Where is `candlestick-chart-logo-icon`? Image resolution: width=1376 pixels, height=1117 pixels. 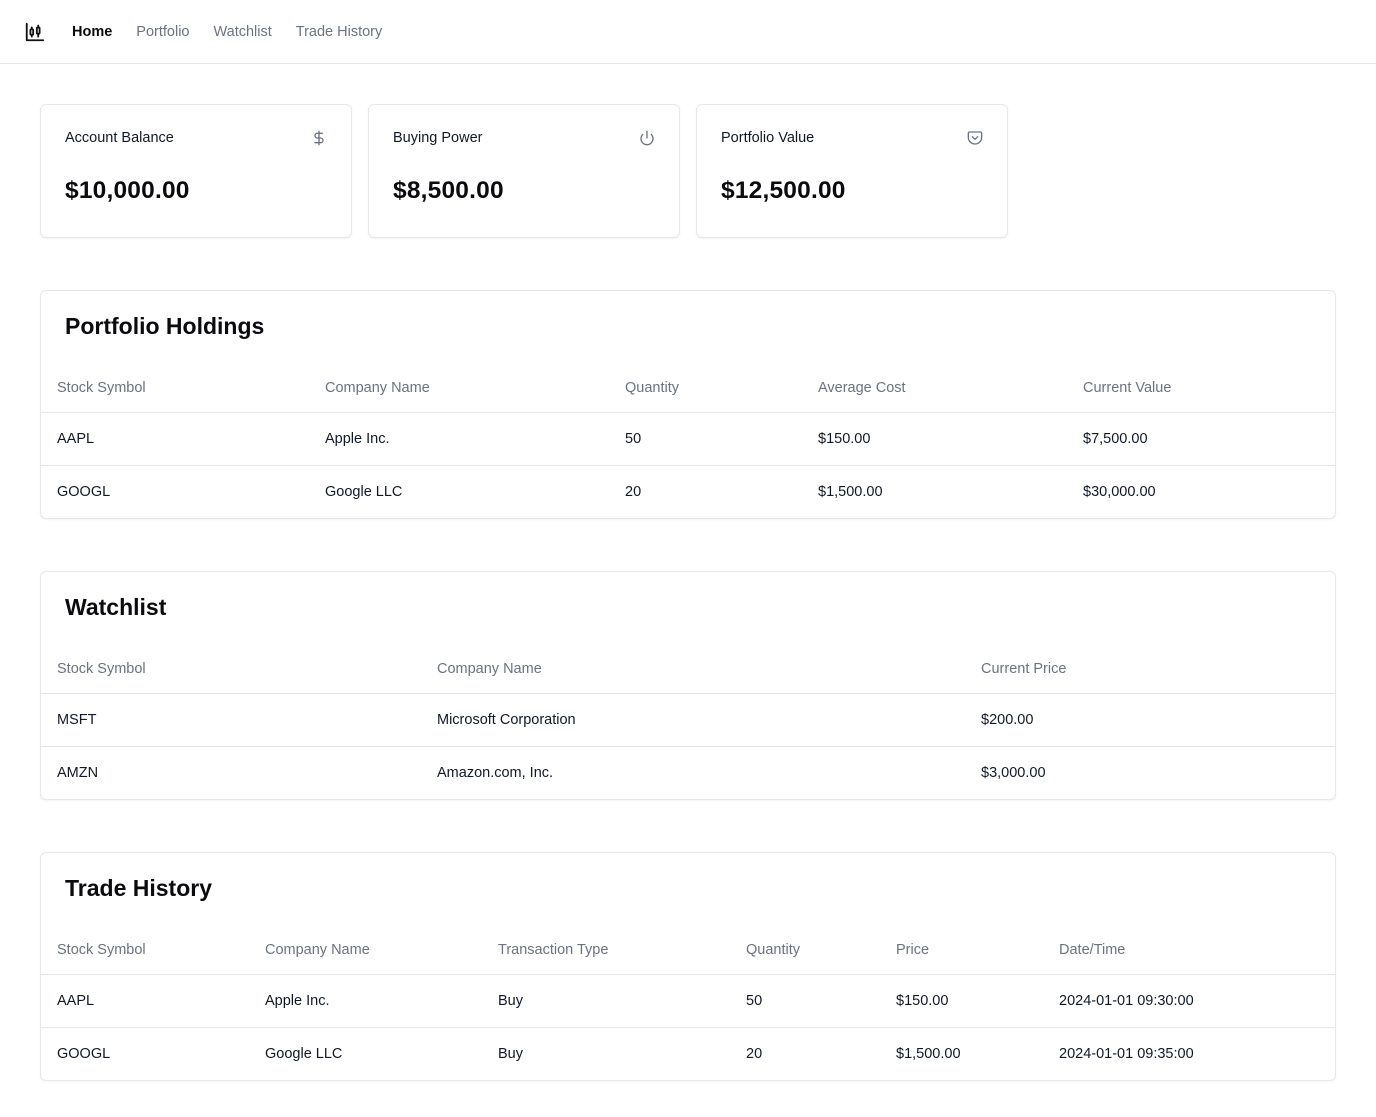 candlestick-chart-logo-icon is located at coordinates (36, 32).